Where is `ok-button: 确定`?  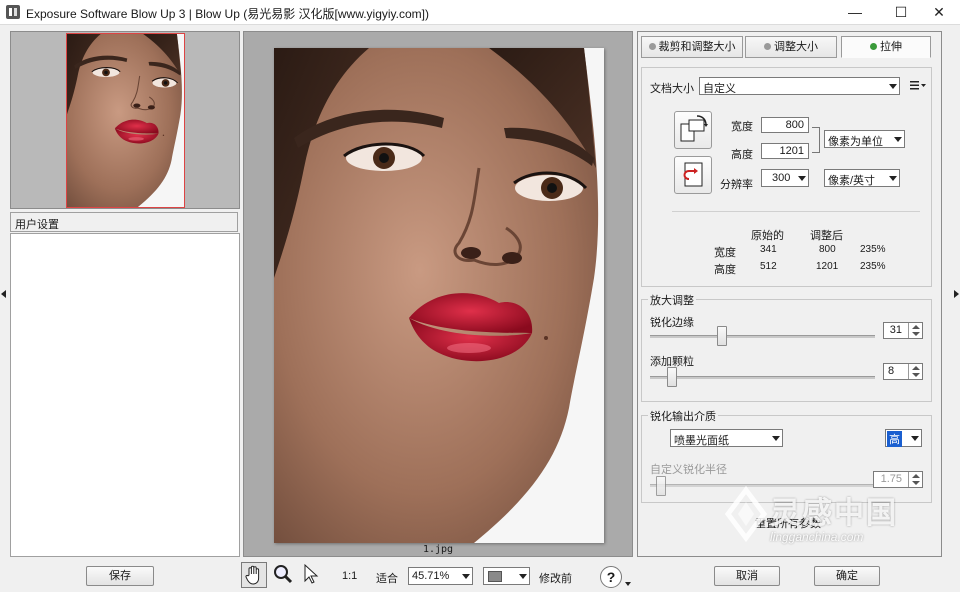 ok-button: 确定 is located at coordinates (847, 576).